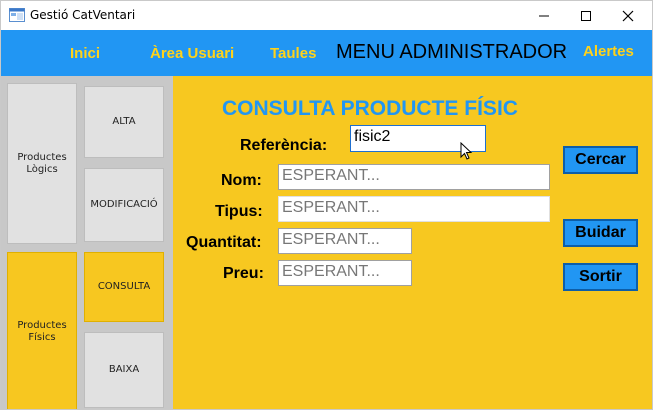 Image resolution: width=653 pixels, height=410 pixels. What do you see at coordinates (600, 160) in the screenshot?
I see `cercar-button: Cercar` at bounding box center [600, 160].